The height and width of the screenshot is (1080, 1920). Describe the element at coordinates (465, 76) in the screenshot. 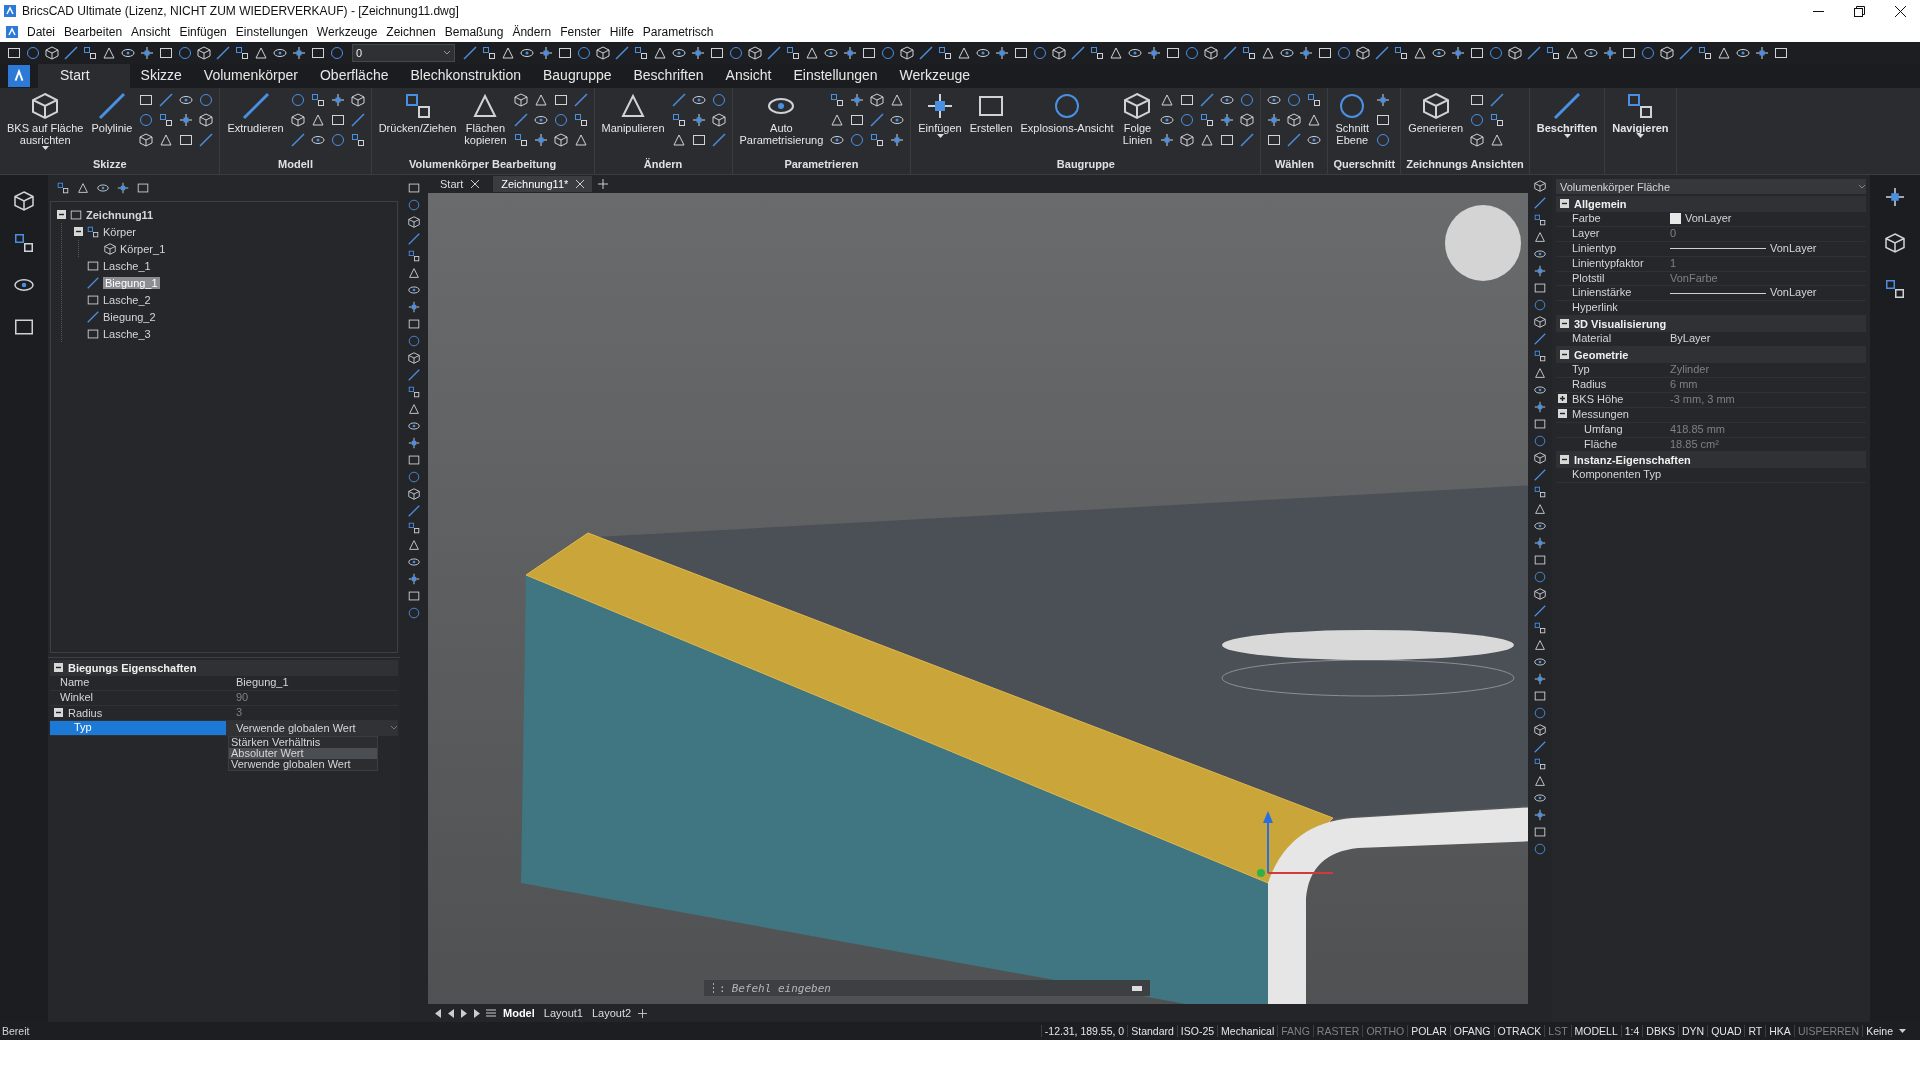

I see `ribbon-tab: Blechkonstruktion` at that location.